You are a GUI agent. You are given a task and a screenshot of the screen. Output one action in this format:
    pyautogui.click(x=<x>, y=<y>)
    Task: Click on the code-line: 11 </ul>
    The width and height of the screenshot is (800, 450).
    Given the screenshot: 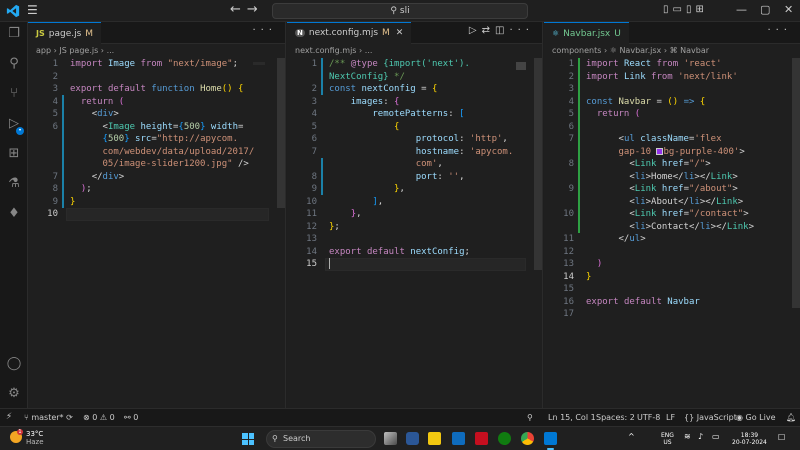 What is the action you would take?
    pyautogui.click(x=672, y=239)
    